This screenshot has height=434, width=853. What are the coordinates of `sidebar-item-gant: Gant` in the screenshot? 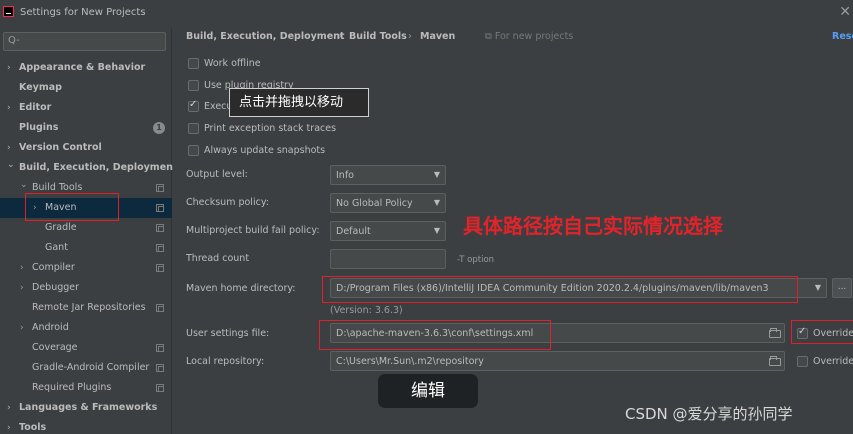 It's located at (86, 248).